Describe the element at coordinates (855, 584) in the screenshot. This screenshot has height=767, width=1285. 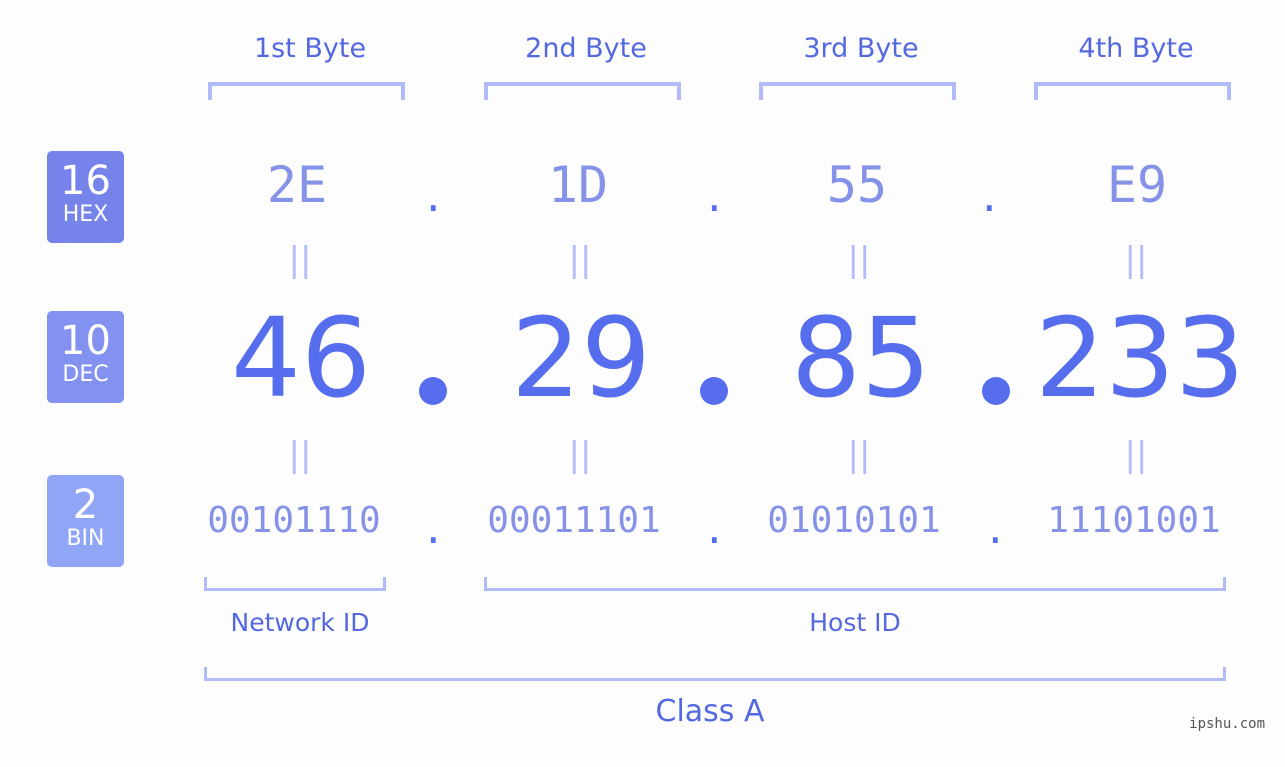
I see `host-id-bracket` at that location.